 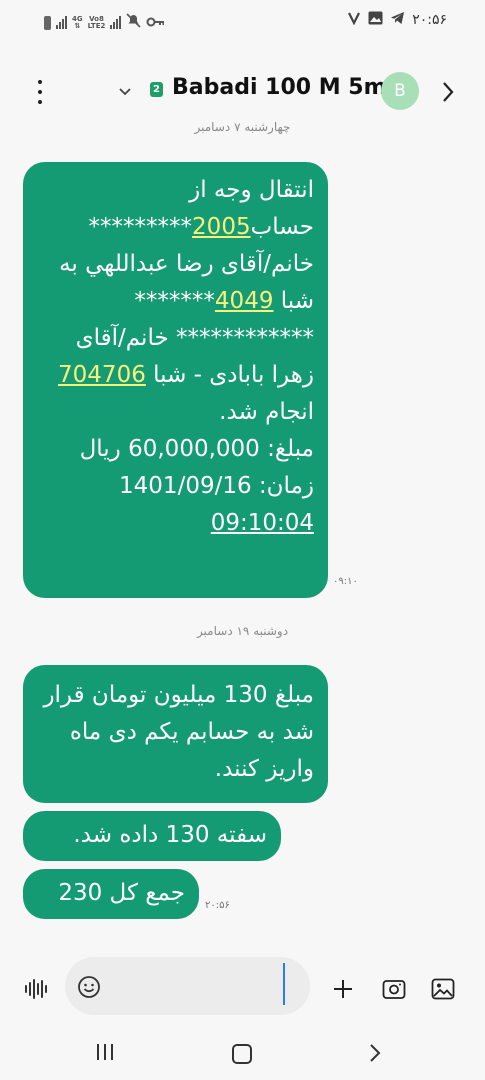 I want to click on telegram-icon, so click(x=397, y=19).